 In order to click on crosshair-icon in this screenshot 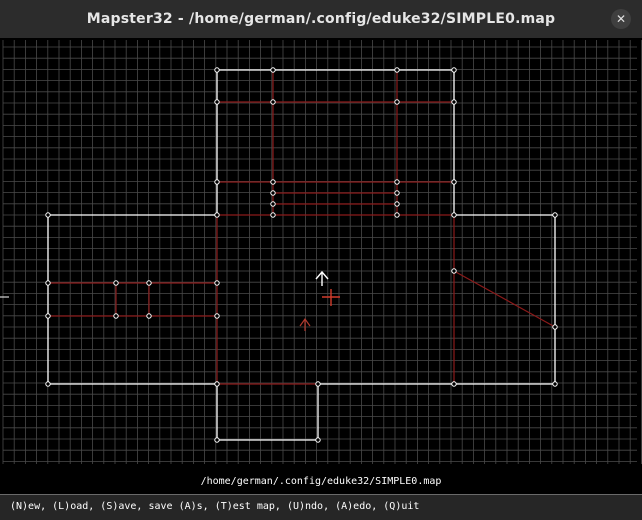, I will do `click(331, 297)`.